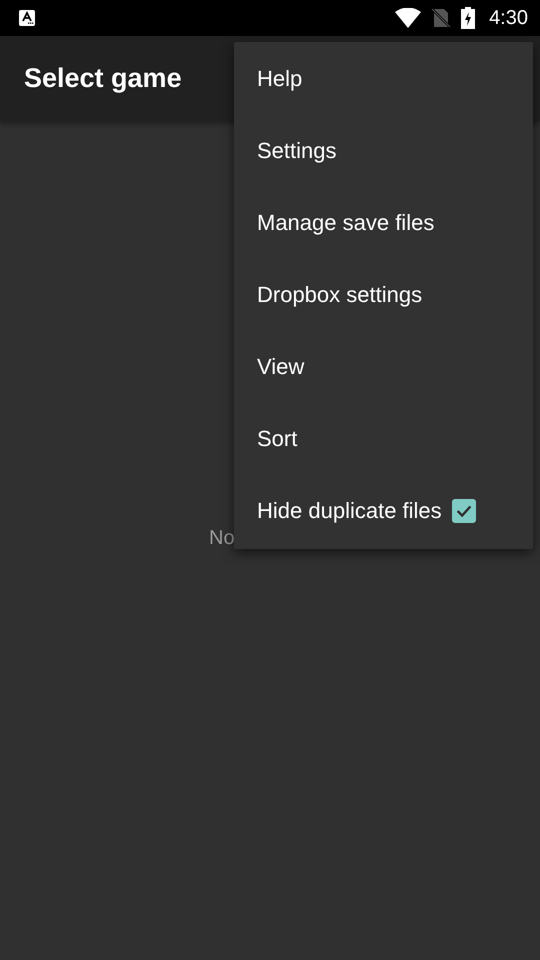 This screenshot has height=960, width=540. What do you see at coordinates (383, 295) in the screenshot?
I see `menu-item: Dropbox settings` at bounding box center [383, 295].